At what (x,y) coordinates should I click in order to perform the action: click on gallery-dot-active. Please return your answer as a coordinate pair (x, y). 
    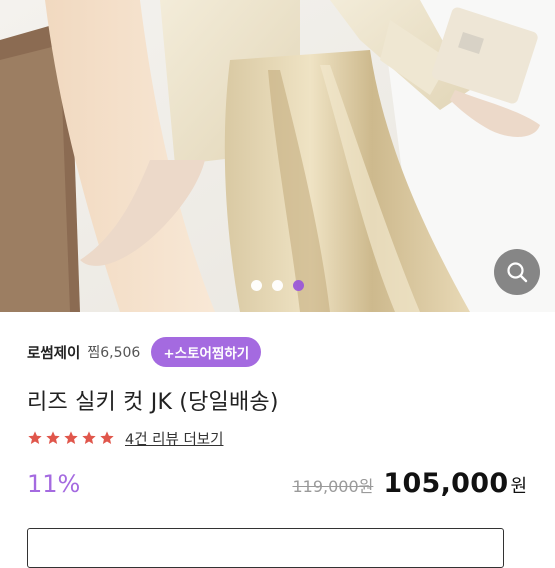
    Looking at the image, I should click on (298, 285).